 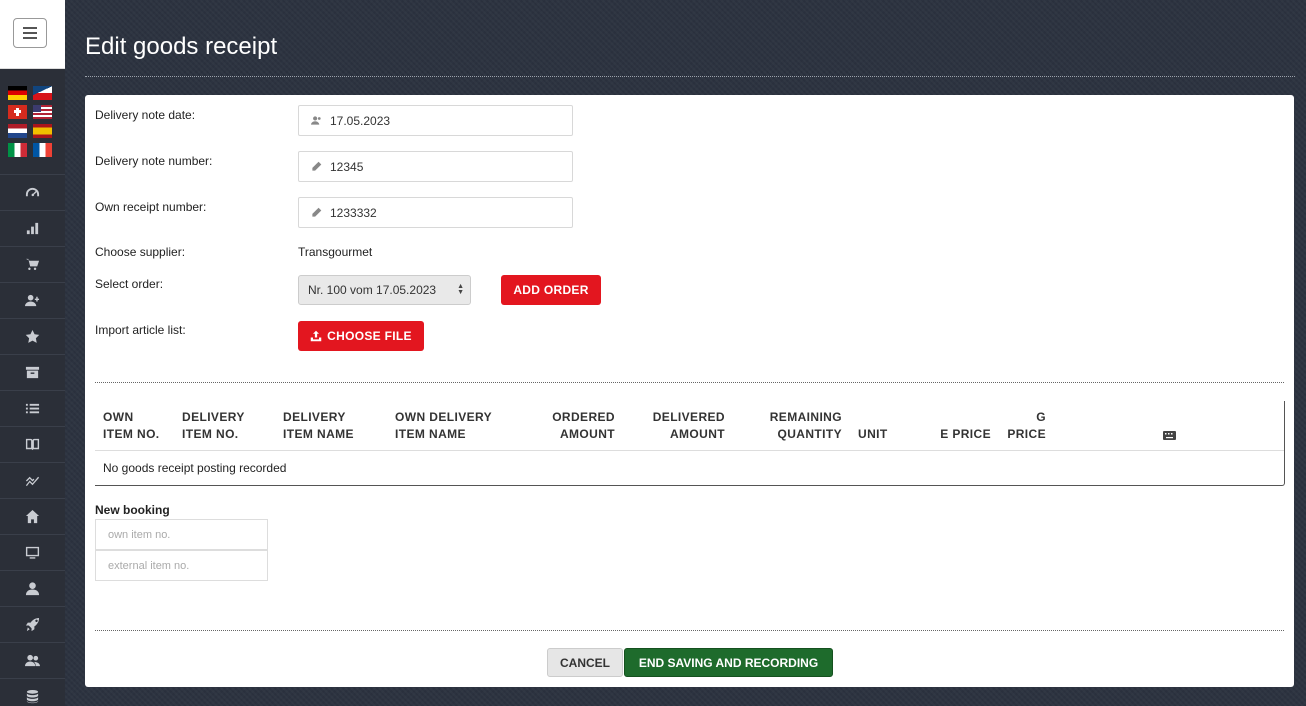 I want to click on add-order-label: ADD ORDER, so click(x=551, y=290).